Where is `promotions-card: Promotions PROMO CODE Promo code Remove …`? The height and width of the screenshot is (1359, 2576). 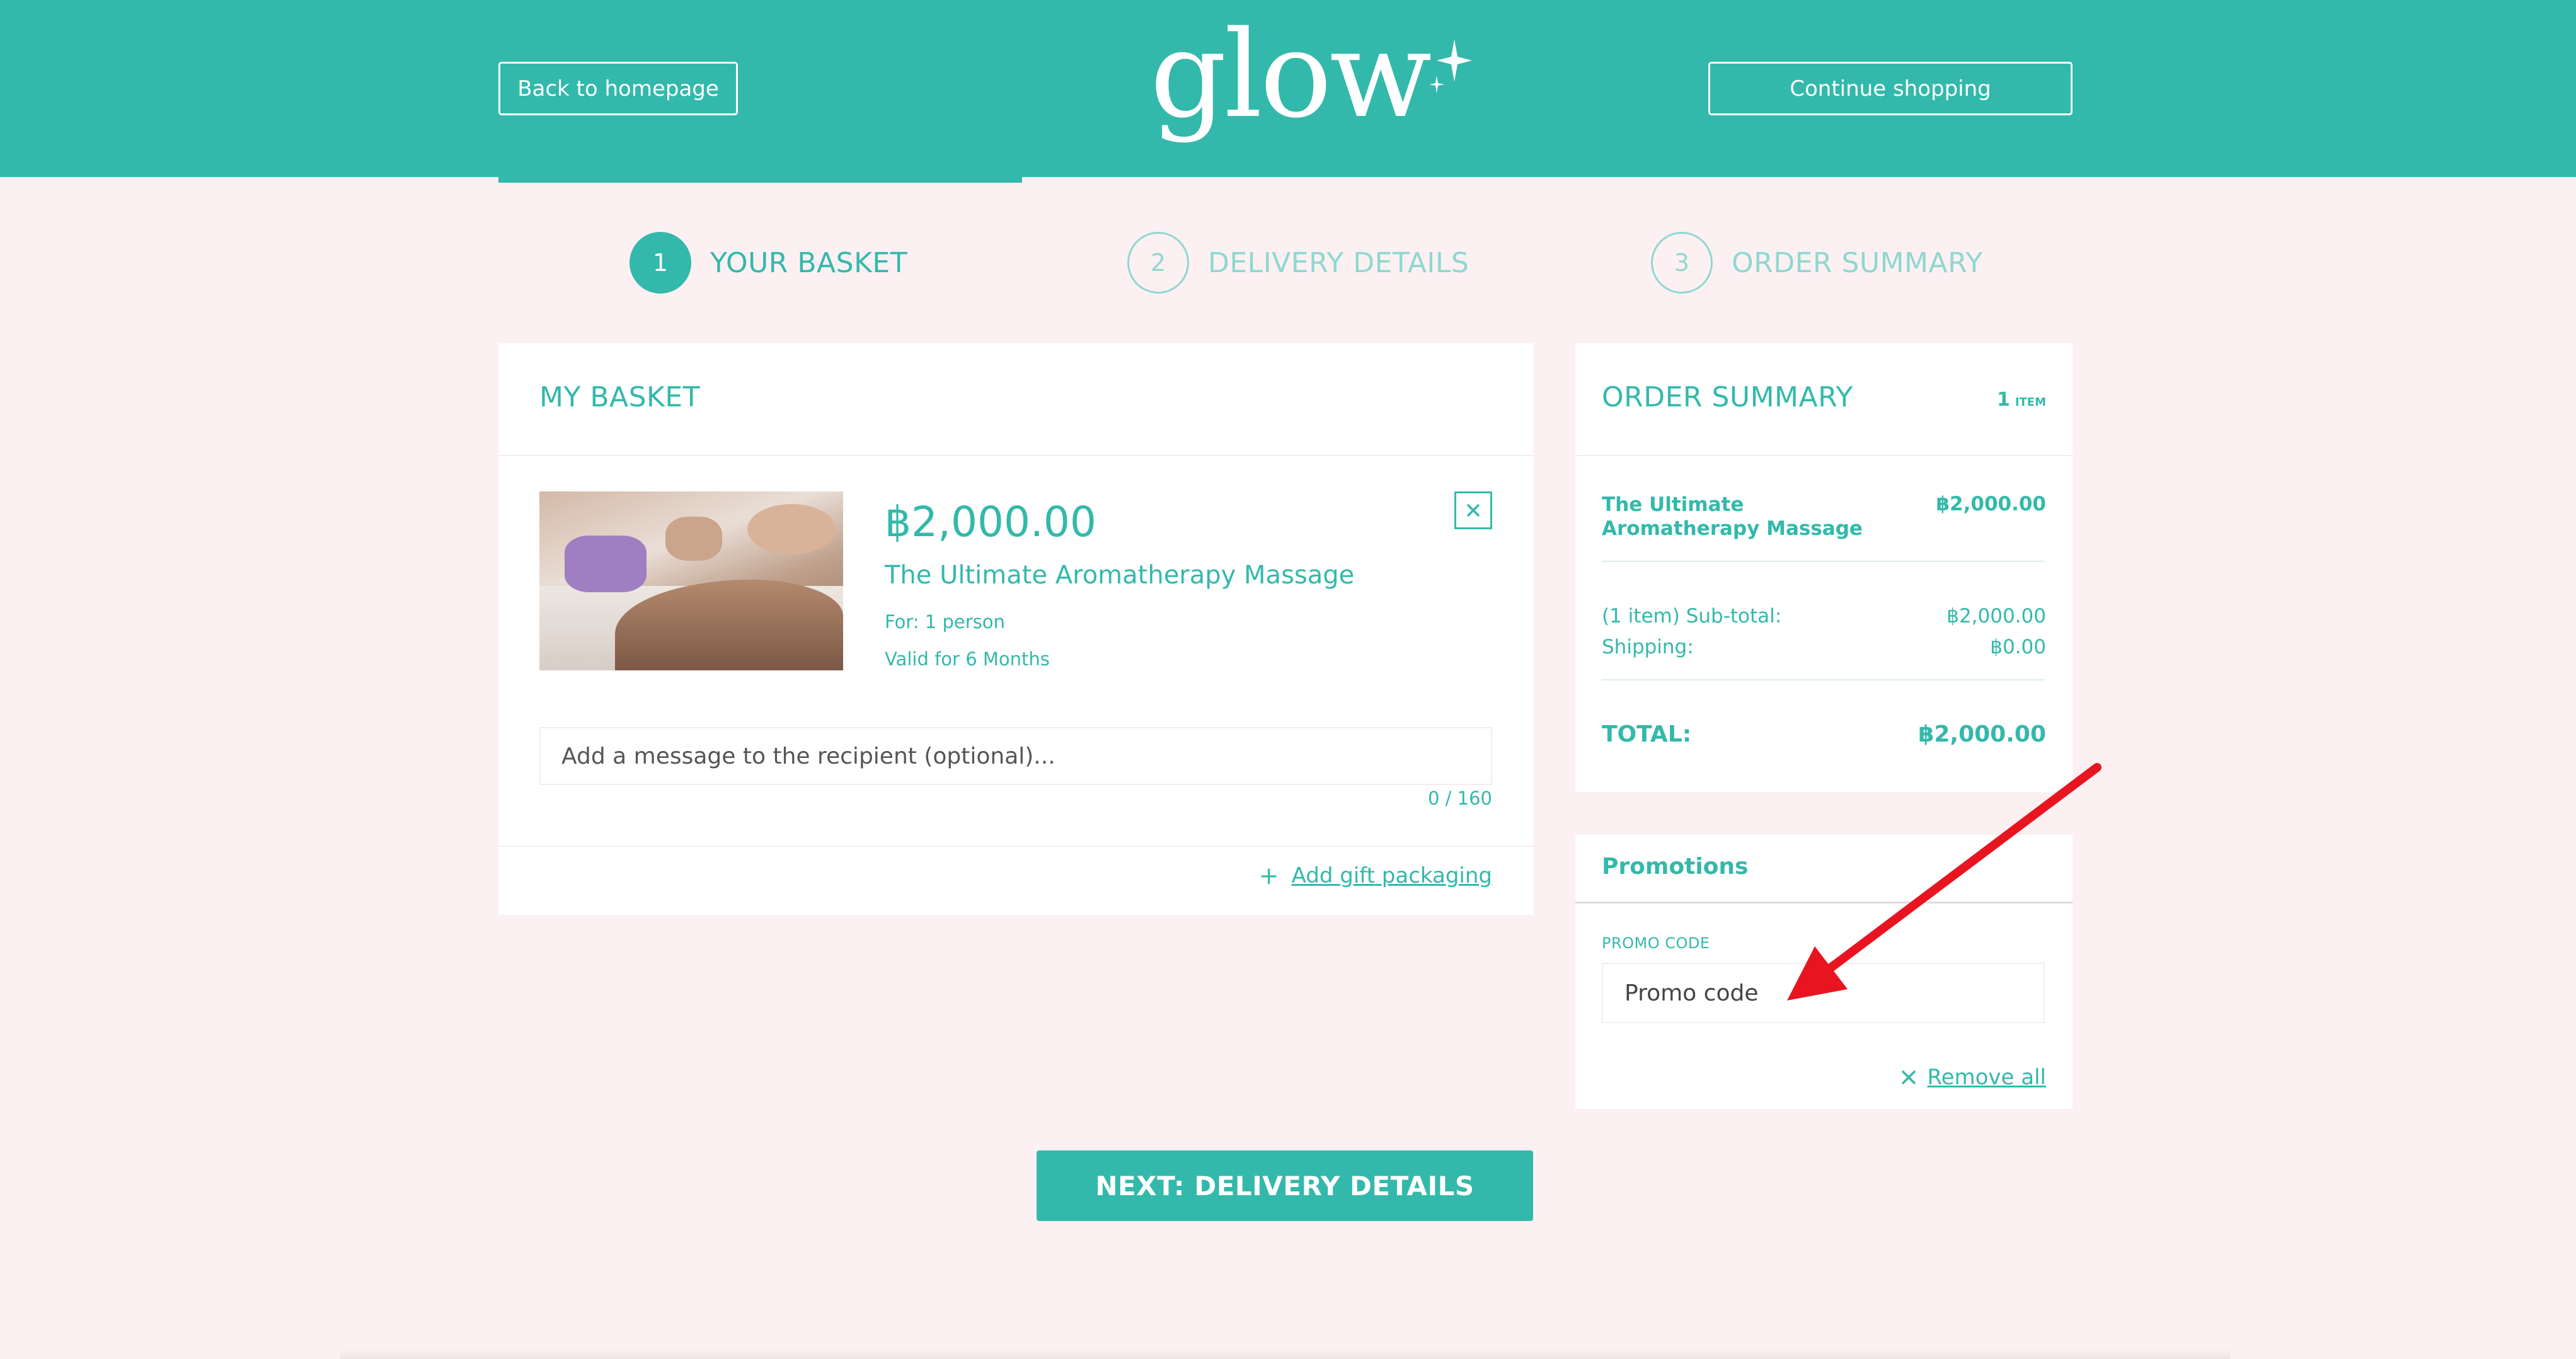 promotions-card: Promotions PROMO CODE Promo code Remove … is located at coordinates (1824, 972).